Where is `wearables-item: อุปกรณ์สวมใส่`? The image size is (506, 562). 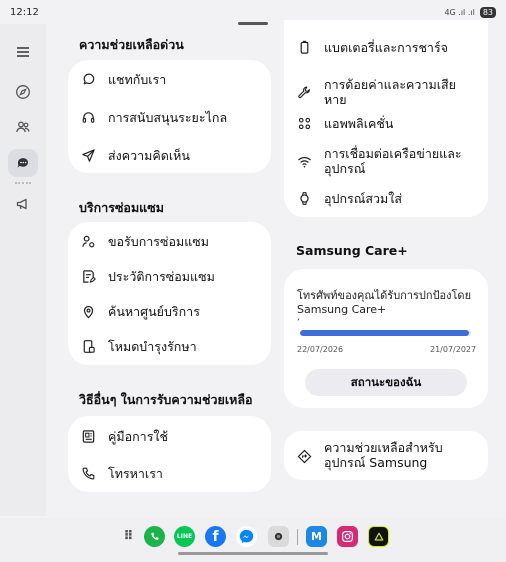
wearables-item: อุปกรณ์สวมใส่ is located at coordinates (387, 198).